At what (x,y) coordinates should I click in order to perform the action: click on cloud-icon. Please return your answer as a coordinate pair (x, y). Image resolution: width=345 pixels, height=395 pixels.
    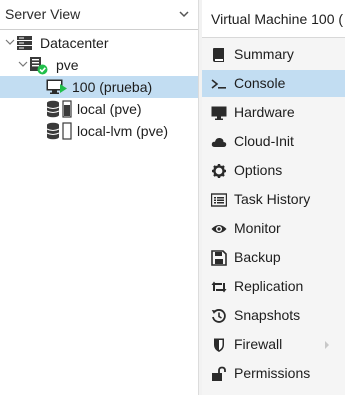
    Looking at the image, I should click on (219, 142).